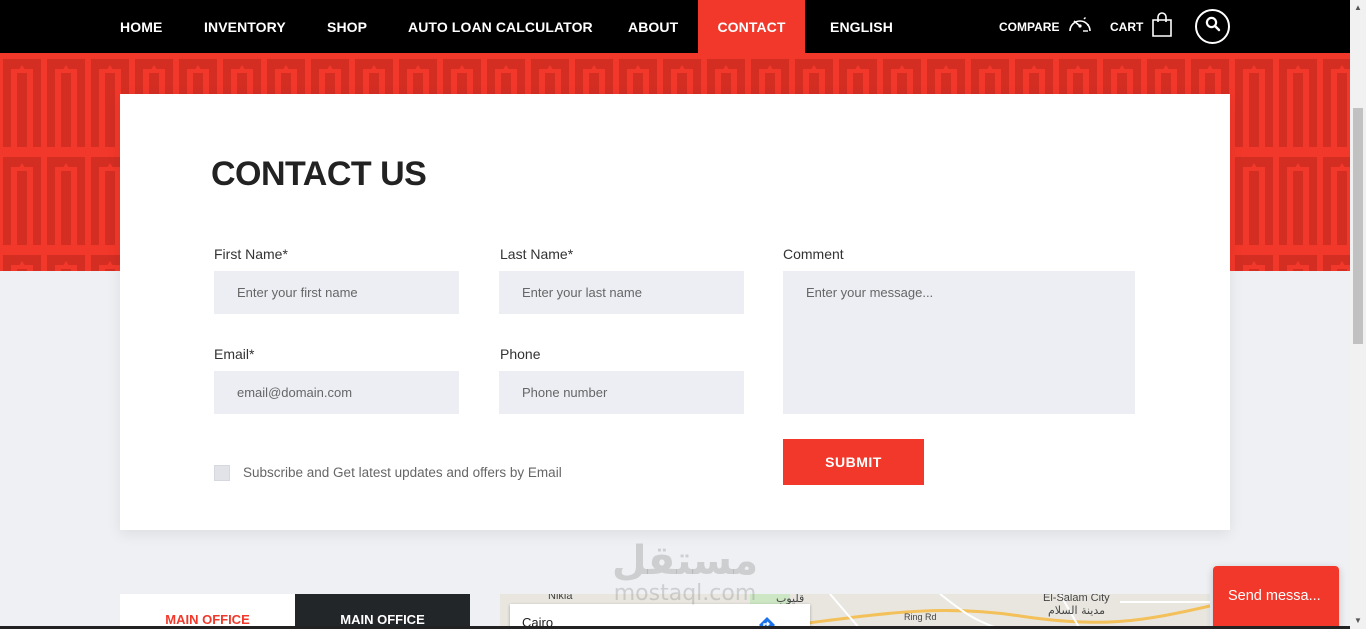 This screenshot has width=1366, height=629. Describe the element at coordinates (560, 598) in the screenshot. I see `map-label-nikla: Nikla` at that location.